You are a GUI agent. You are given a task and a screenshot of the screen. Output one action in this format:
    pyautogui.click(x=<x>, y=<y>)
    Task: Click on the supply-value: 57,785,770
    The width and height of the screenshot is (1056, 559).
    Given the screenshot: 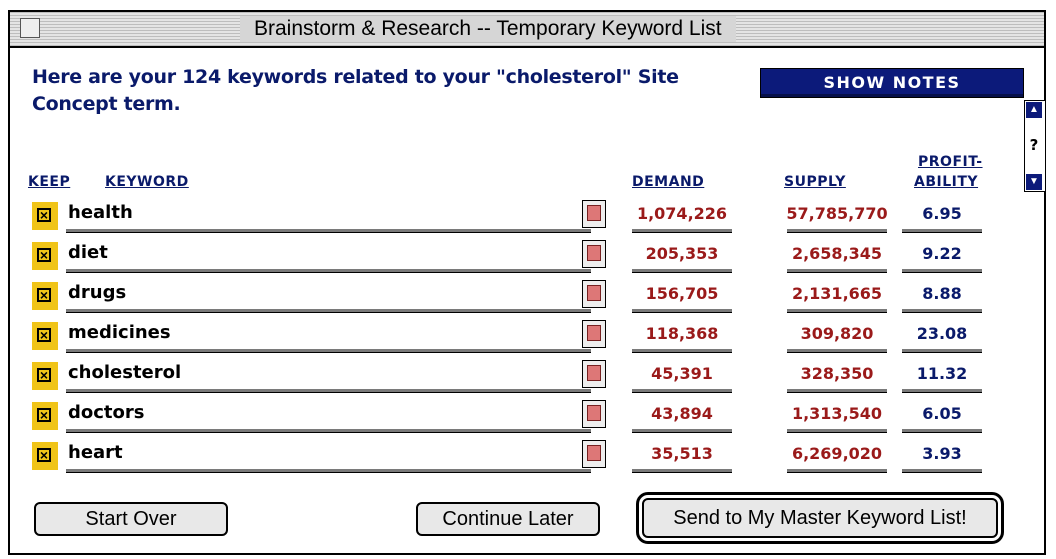 What is the action you would take?
    pyautogui.click(x=837, y=213)
    